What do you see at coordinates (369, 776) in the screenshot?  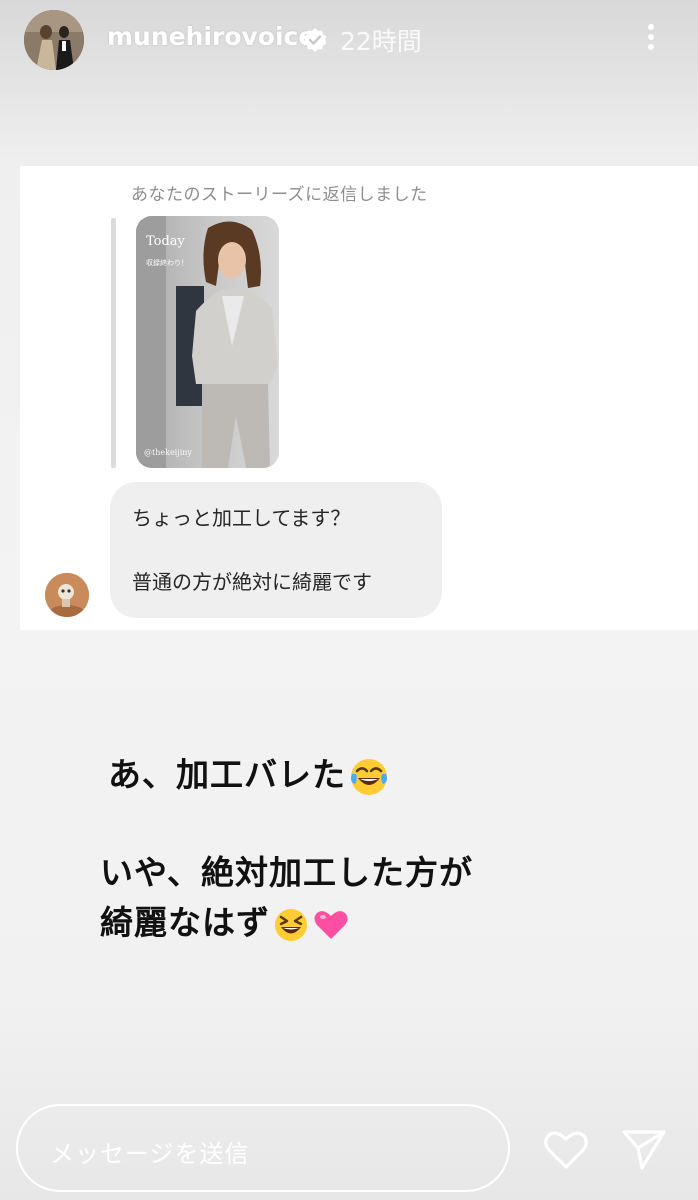 I see `face-with-tears-of-joy-icon` at bounding box center [369, 776].